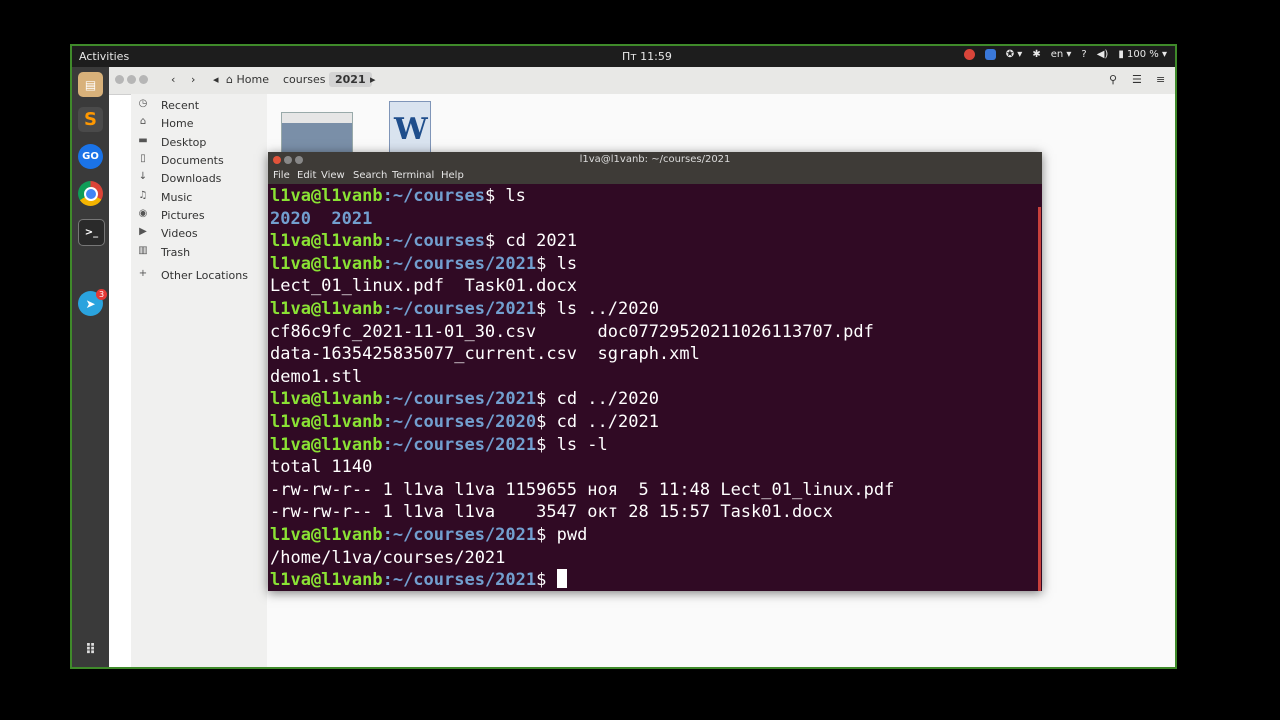  Describe the element at coordinates (1137, 79) in the screenshot. I see `view-list-icon: ☰` at that location.